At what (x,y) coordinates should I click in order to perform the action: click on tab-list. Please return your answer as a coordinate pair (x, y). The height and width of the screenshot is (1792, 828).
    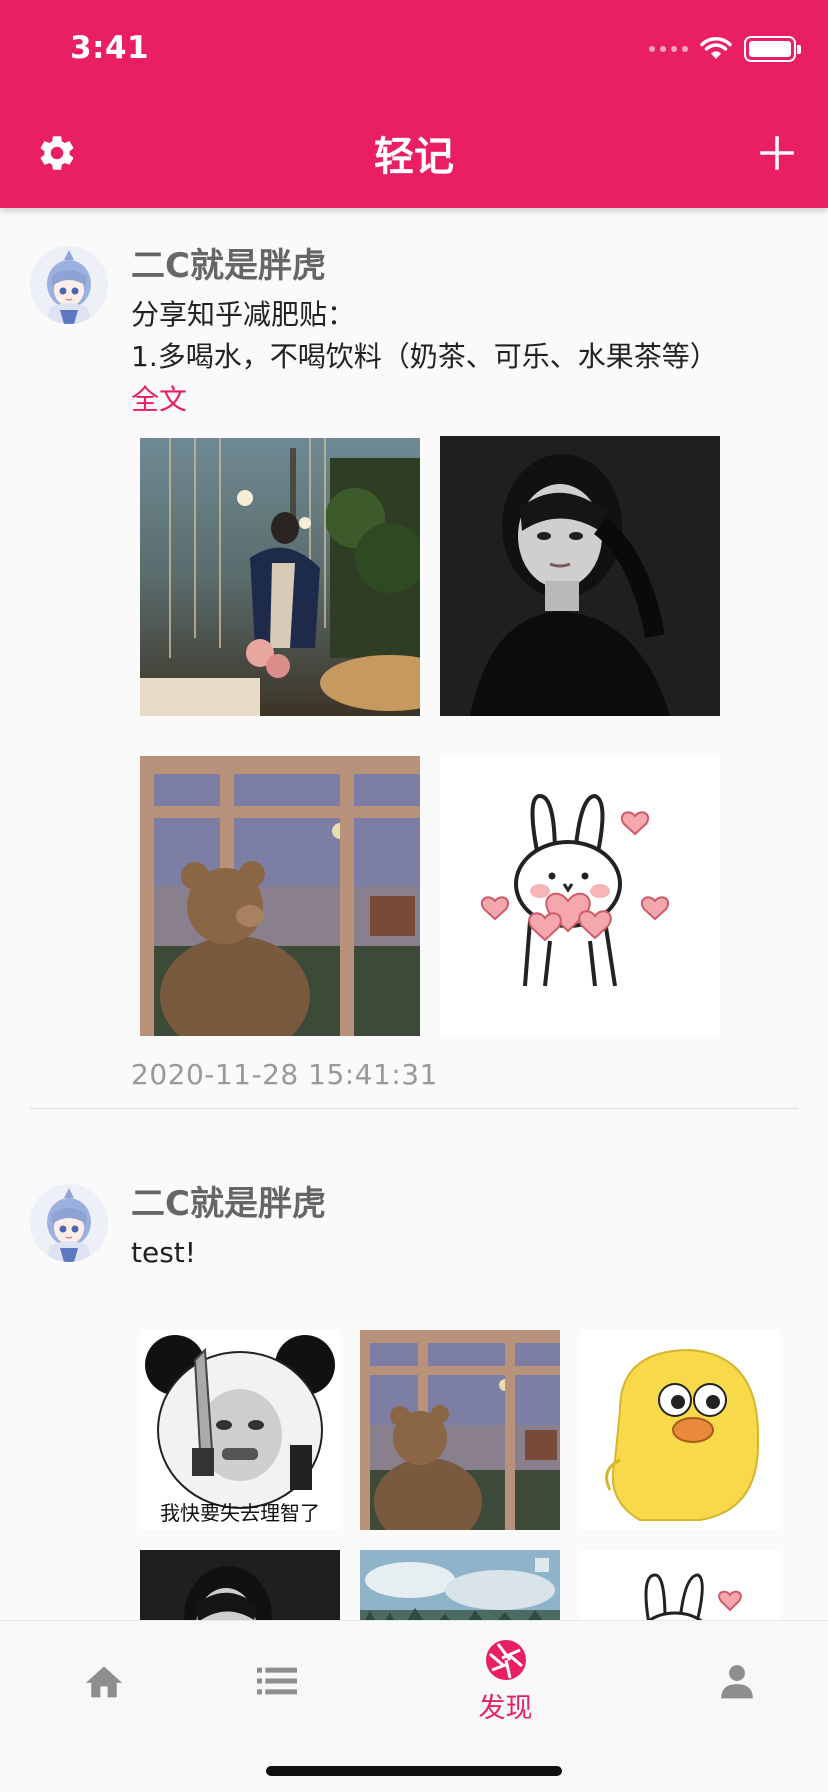
    Looking at the image, I should click on (276, 1681).